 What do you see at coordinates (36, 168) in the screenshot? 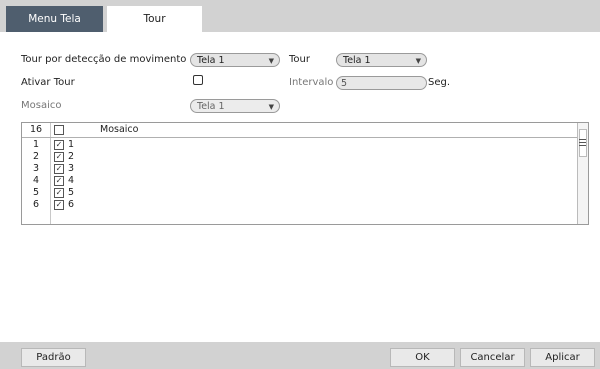
I see `row-number: 3` at bounding box center [36, 168].